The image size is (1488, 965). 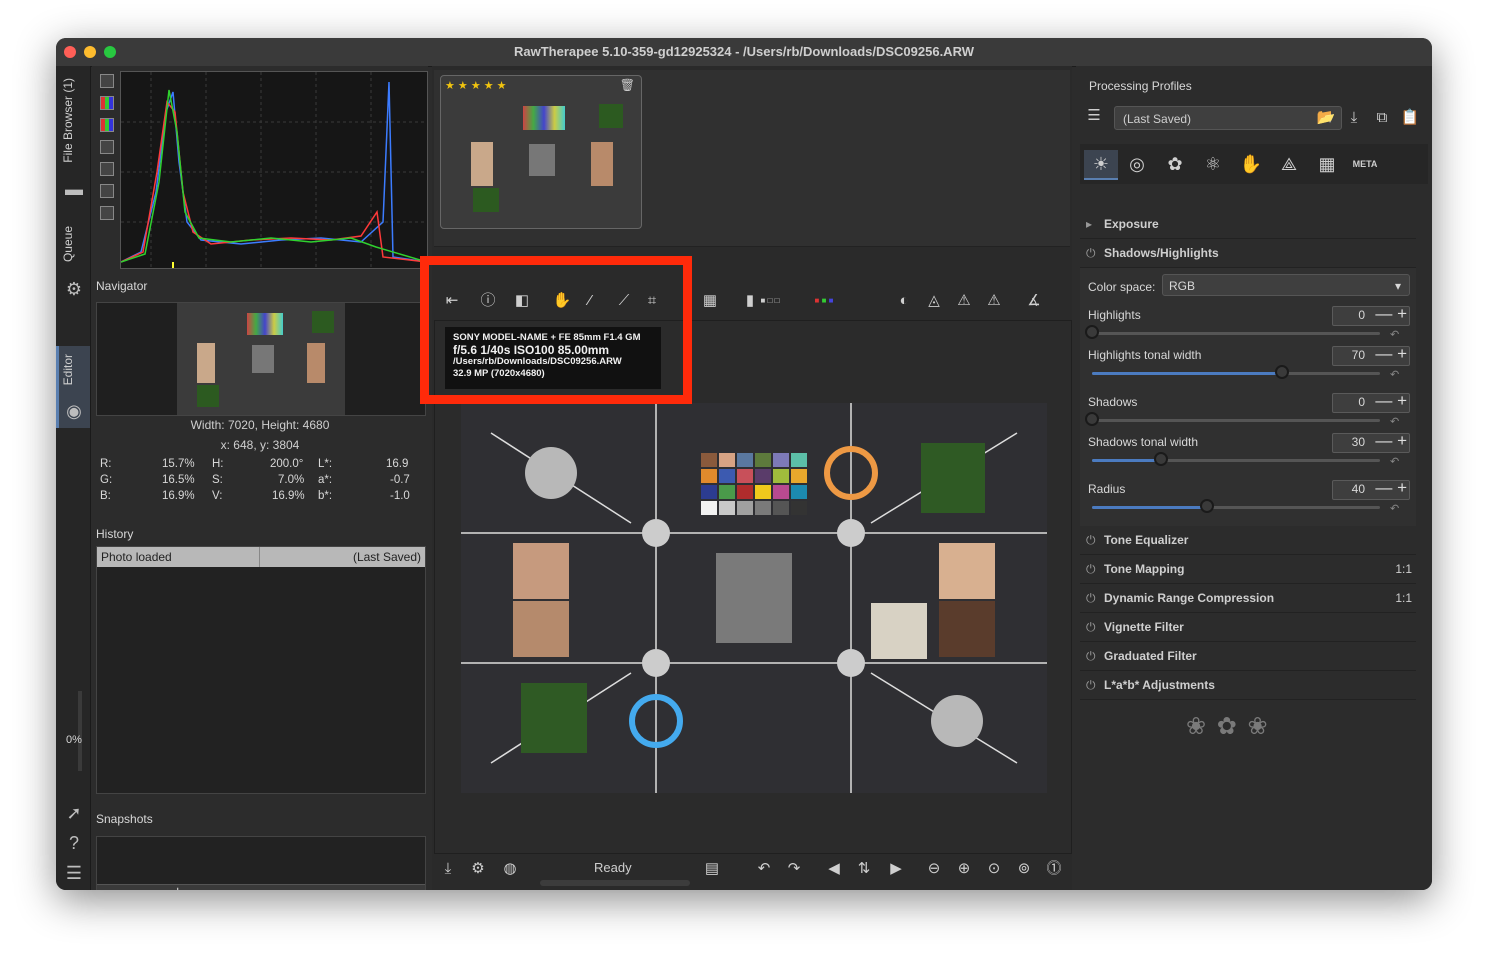 I want to click on grid-icon: ▦, so click(x=710, y=301).